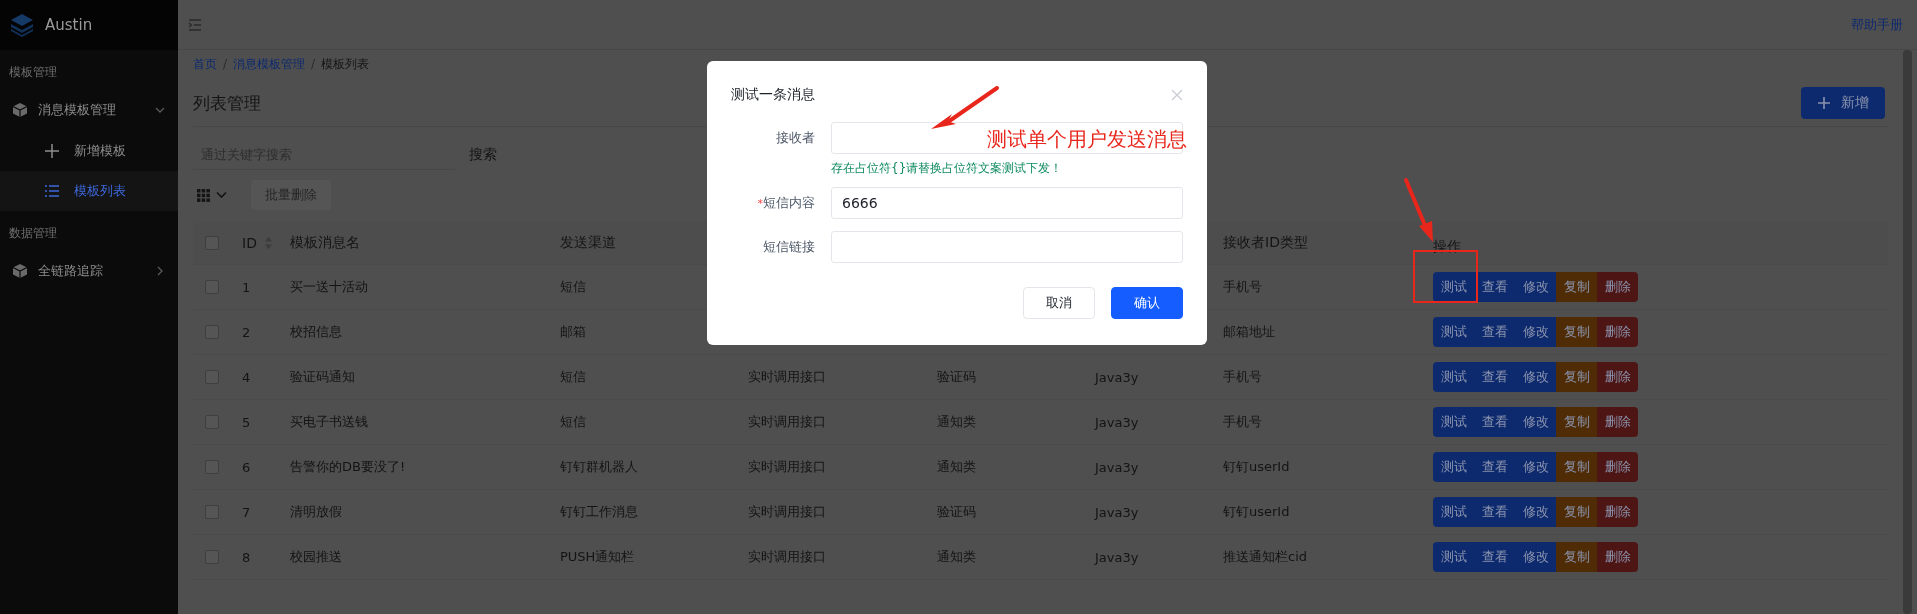  What do you see at coordinates (345, 64) in the screenshot?
I see `breadcrumb-current: 模板列表` at bounding box center [345, 64].